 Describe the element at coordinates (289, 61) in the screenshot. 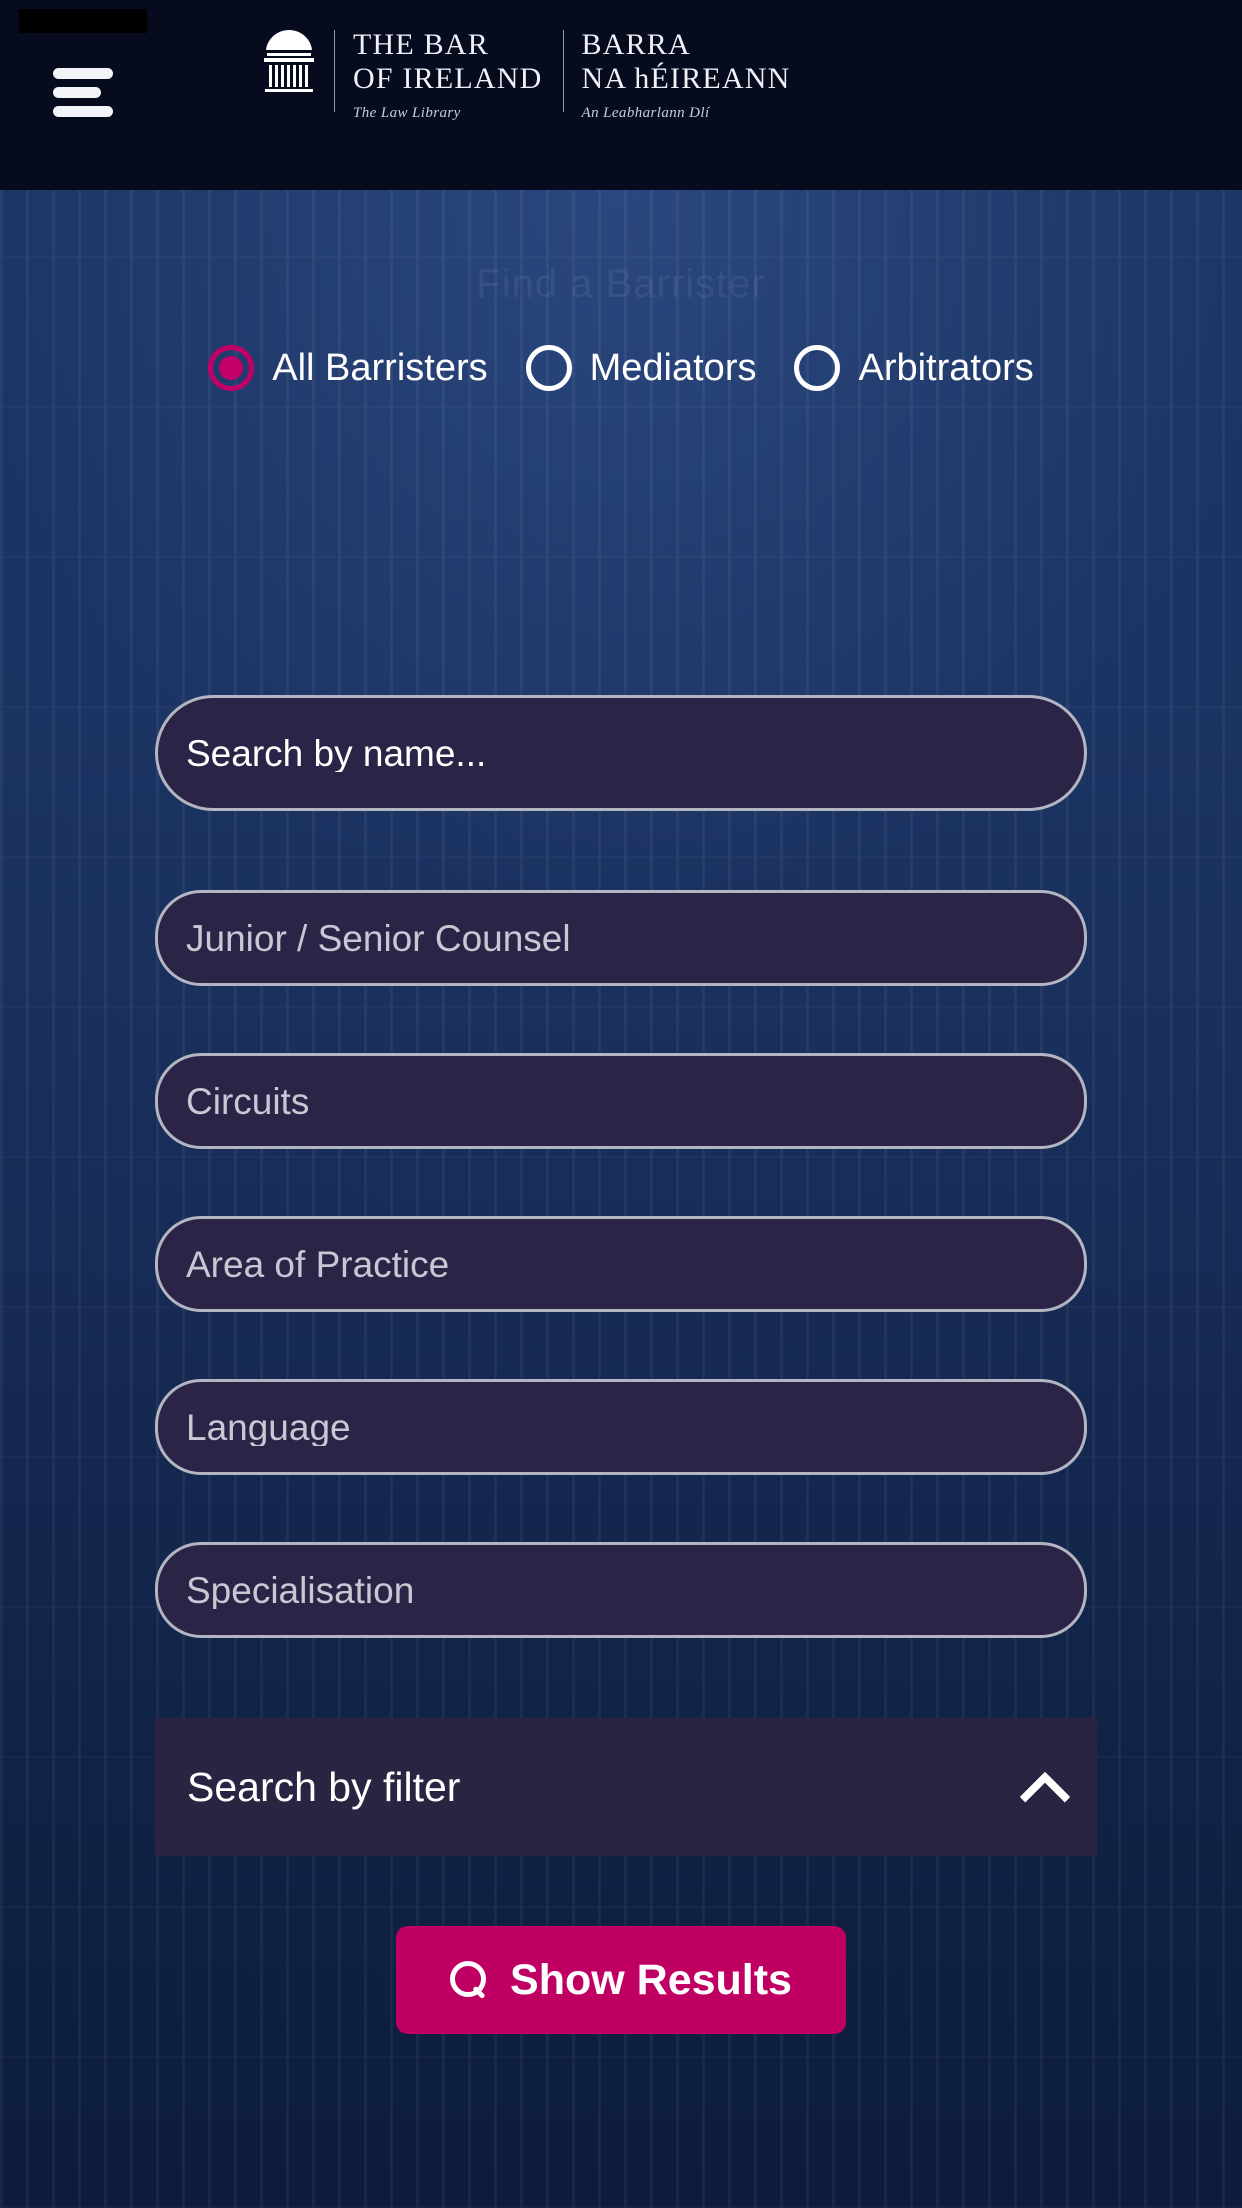

I see `classical-building-icon` at that location.